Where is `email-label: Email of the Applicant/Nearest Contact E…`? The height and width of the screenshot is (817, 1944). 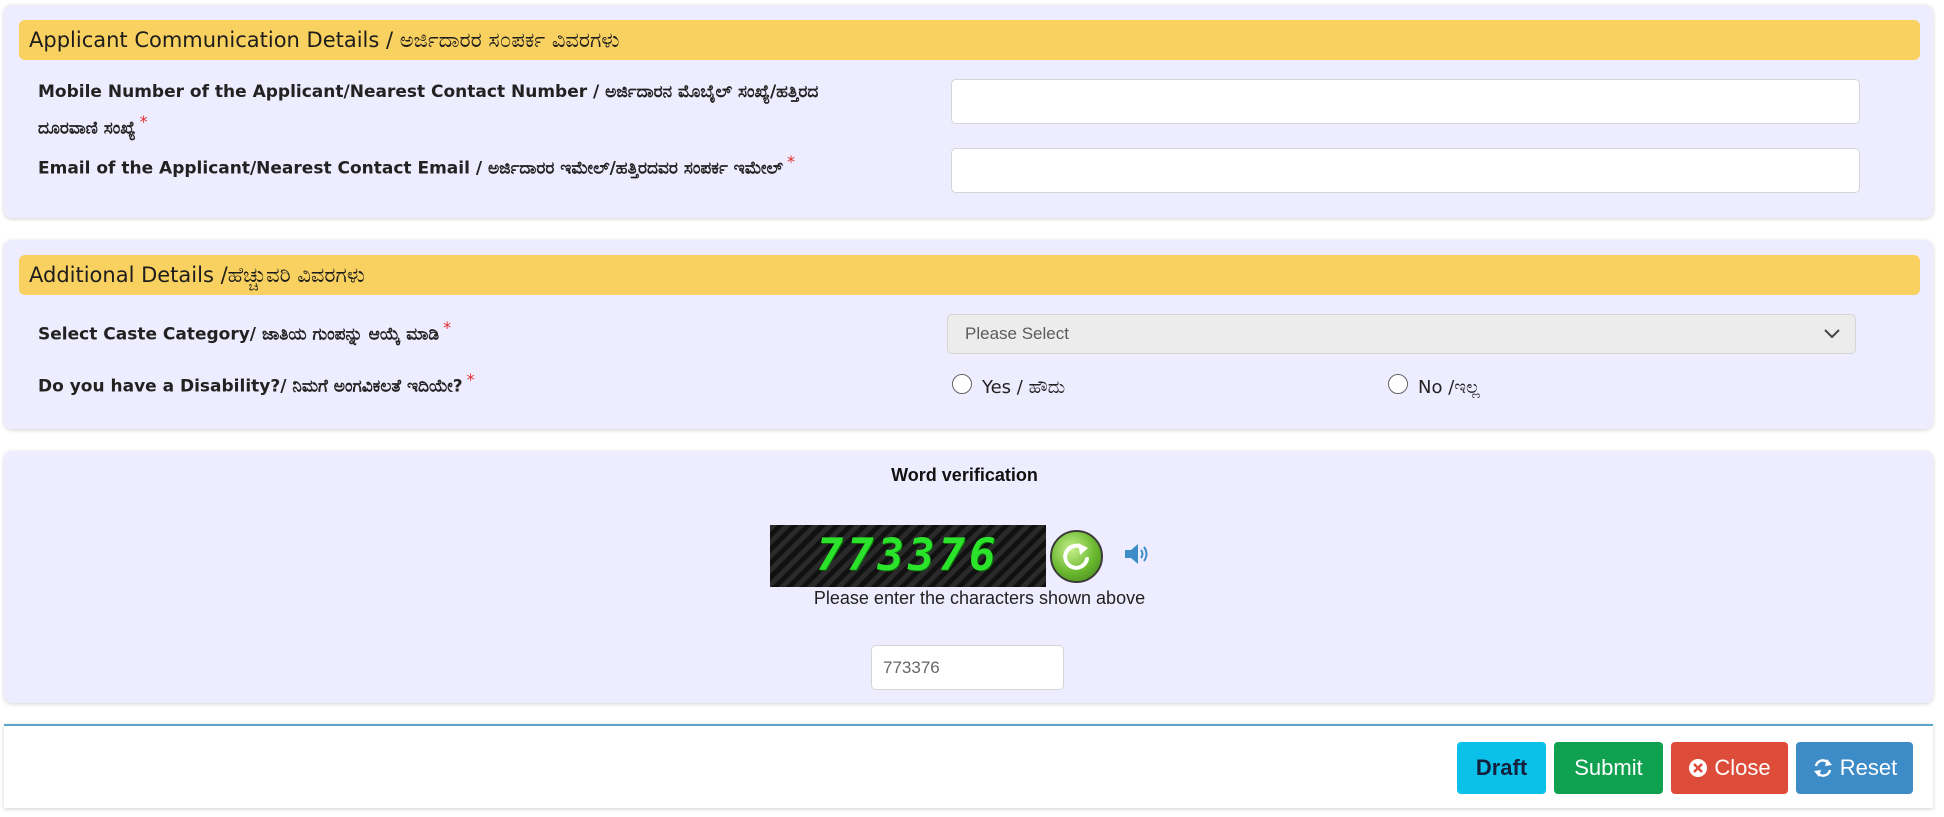
email-label: Email of the Applicant/Nearest Contact E… is located at coordinates (488, 165).